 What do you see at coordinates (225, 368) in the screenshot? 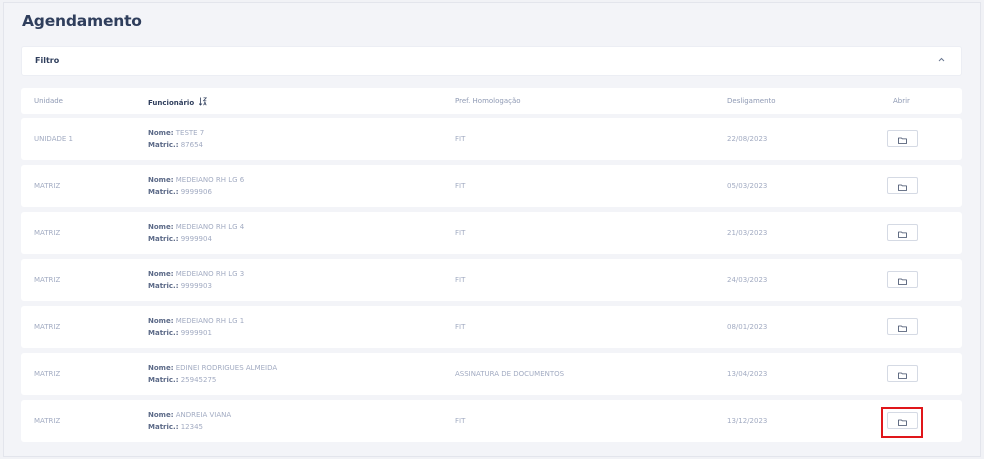
I see `nome-value: EDINEI RODRIGUES ALMEIDA` at bounding box center [225, 368].